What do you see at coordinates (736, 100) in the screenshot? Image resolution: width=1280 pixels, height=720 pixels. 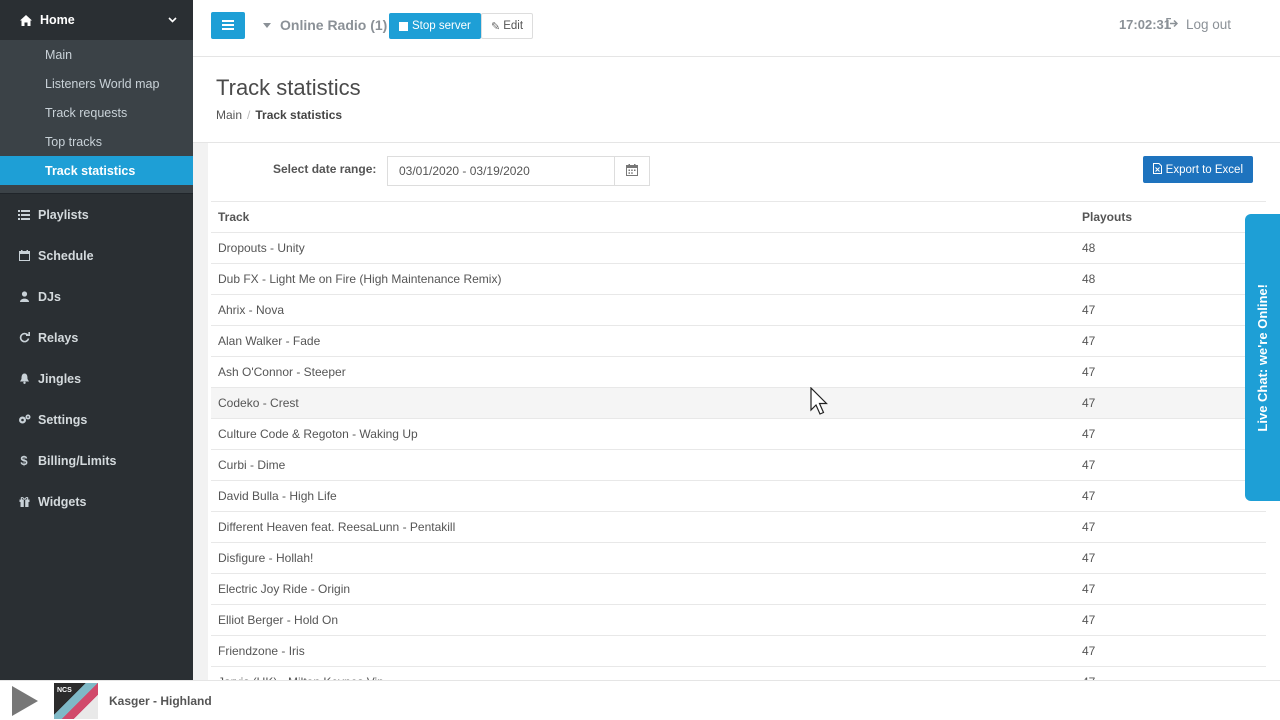 I see `page-header: Track statistics Main / Track statistics` at bounding box center [736, 100].